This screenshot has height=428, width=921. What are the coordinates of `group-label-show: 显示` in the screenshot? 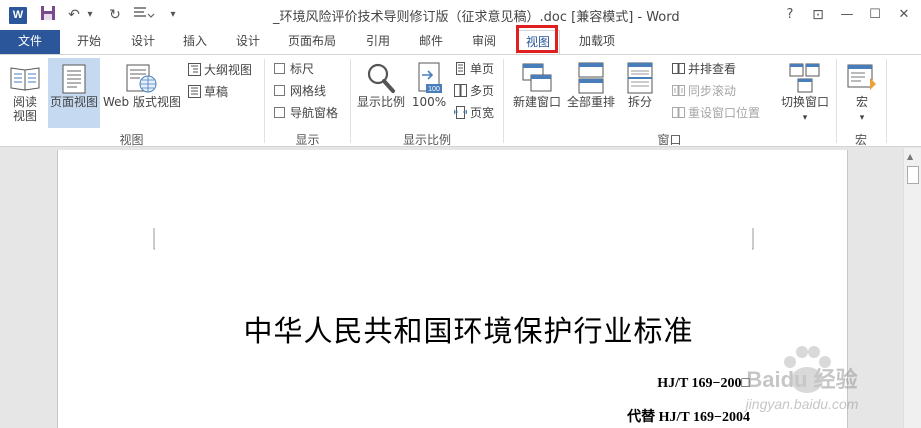 It's located at (307, 140).